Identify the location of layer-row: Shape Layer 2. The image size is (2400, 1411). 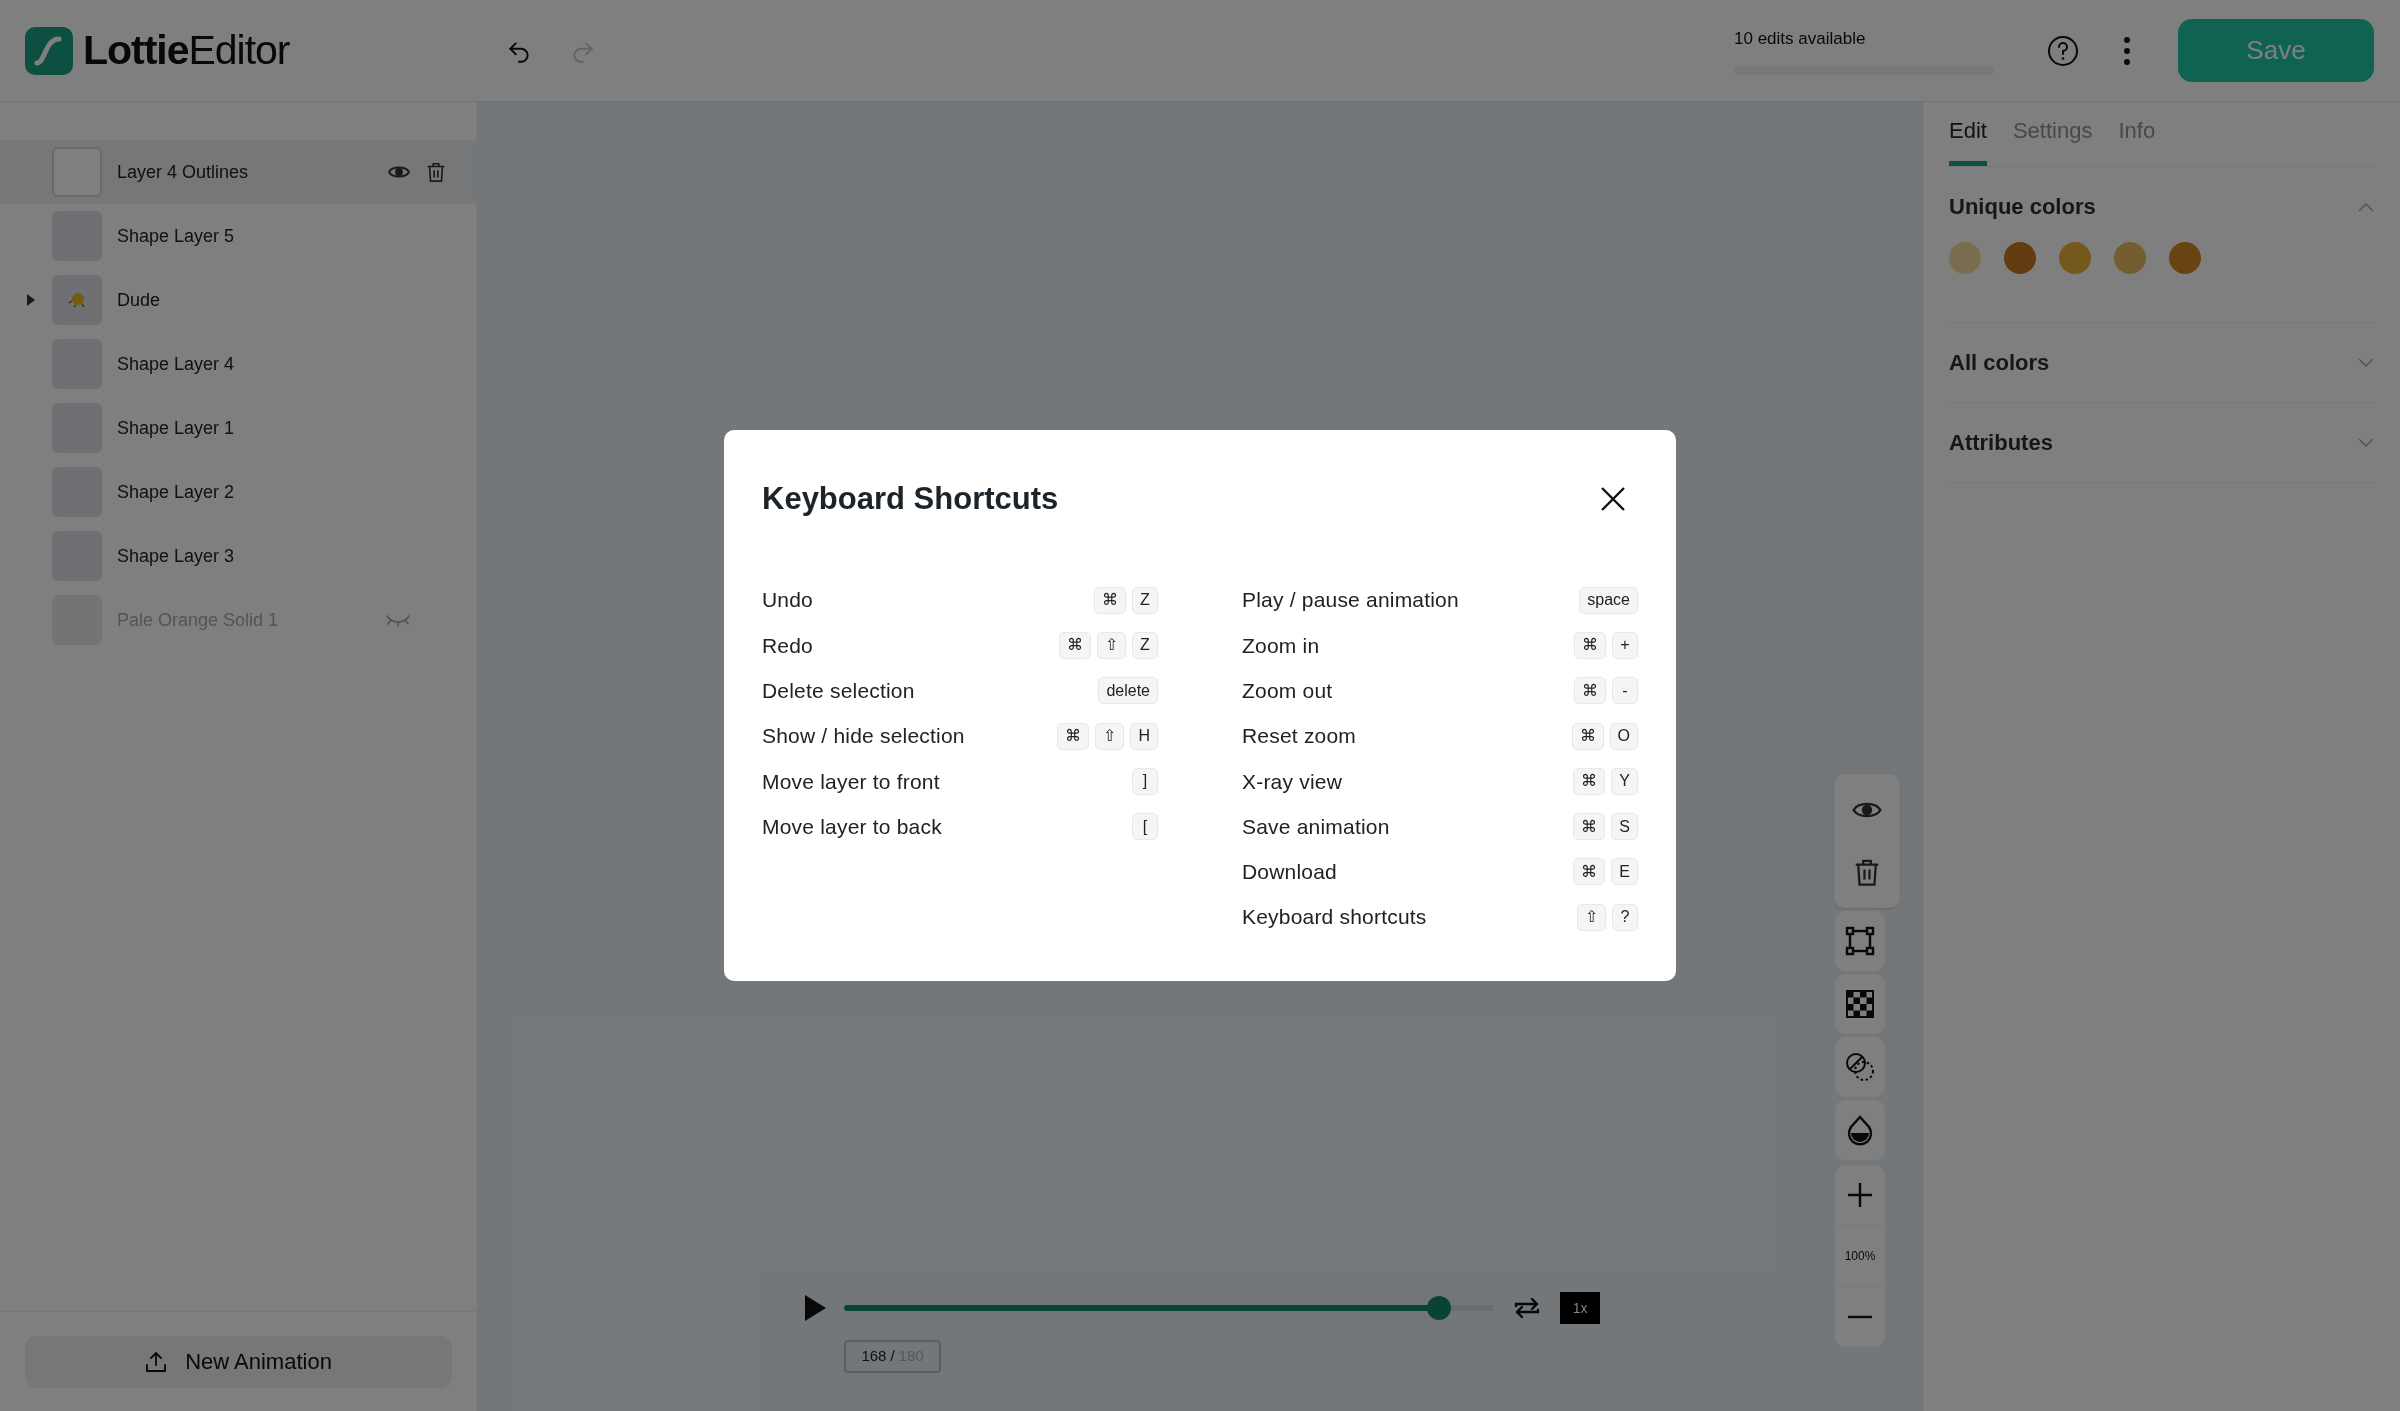
(238, 492).